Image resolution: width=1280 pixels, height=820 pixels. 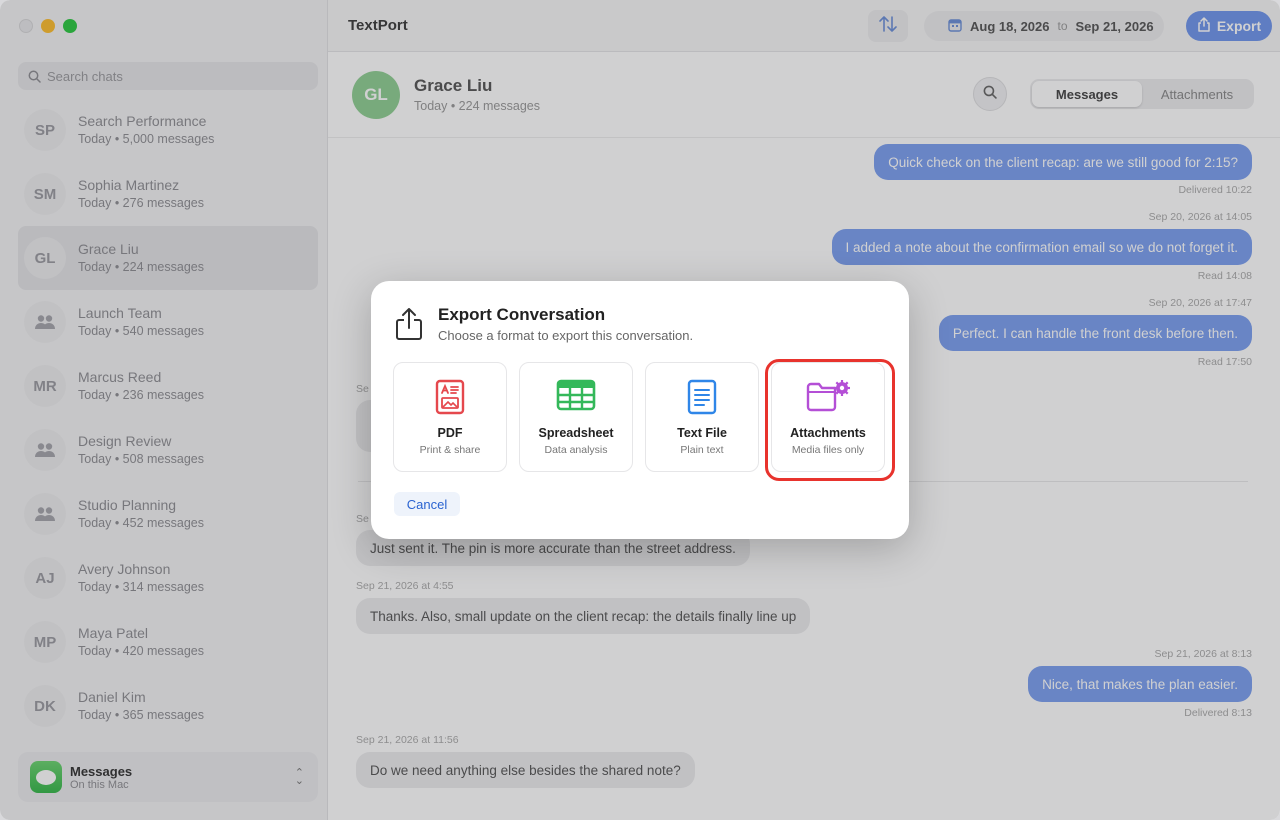 What do you see at coordinates (427, 504) in the screenshot?
I see `cancel-button: Cancel` at bounding box center [427, 504].